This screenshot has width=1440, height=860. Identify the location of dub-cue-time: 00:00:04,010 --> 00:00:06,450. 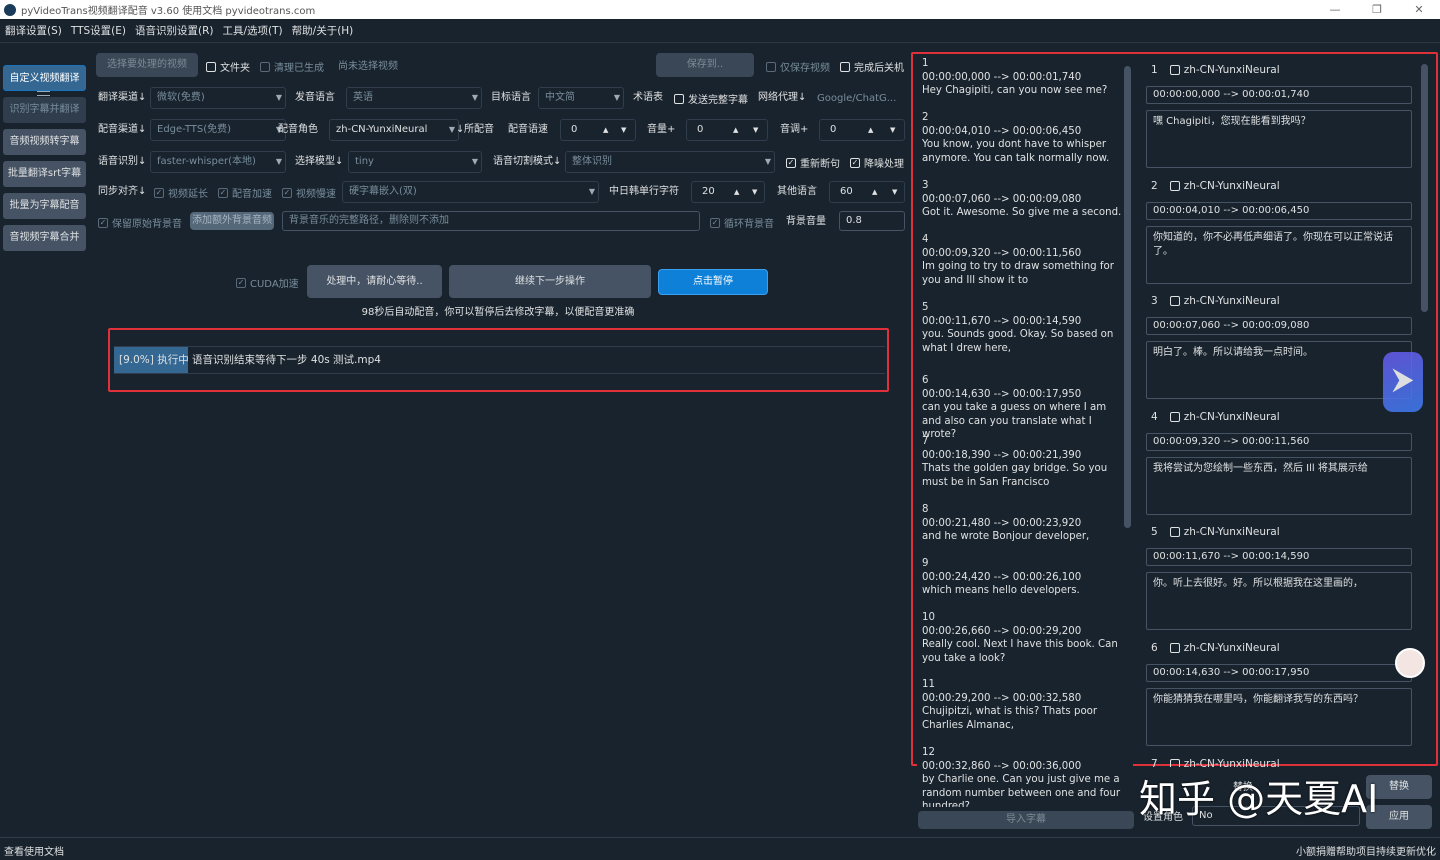
(1279, 210).